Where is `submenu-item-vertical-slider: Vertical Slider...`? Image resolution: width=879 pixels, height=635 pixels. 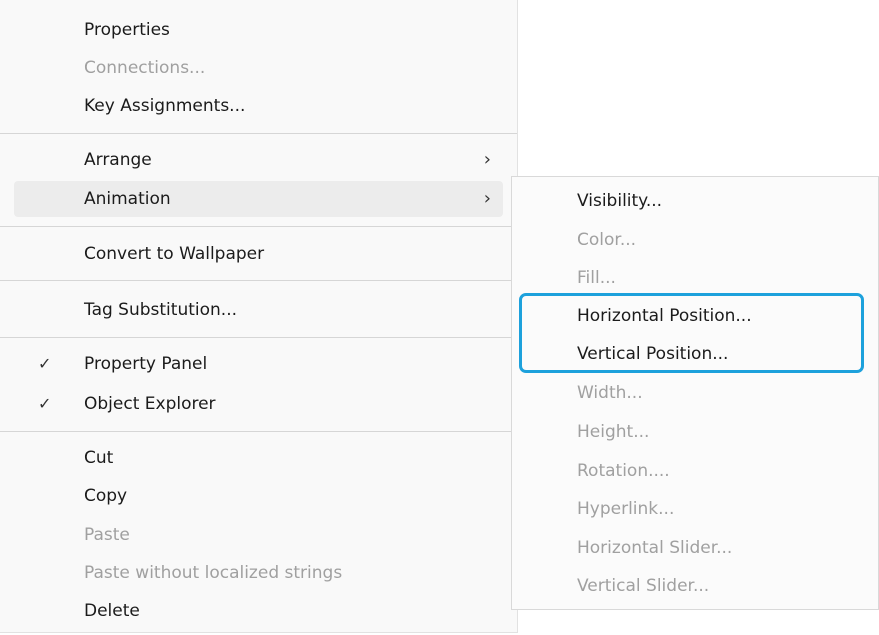
submenu-item-vertical-slider: Vertical Slider... is located at coordinates (695, 586).